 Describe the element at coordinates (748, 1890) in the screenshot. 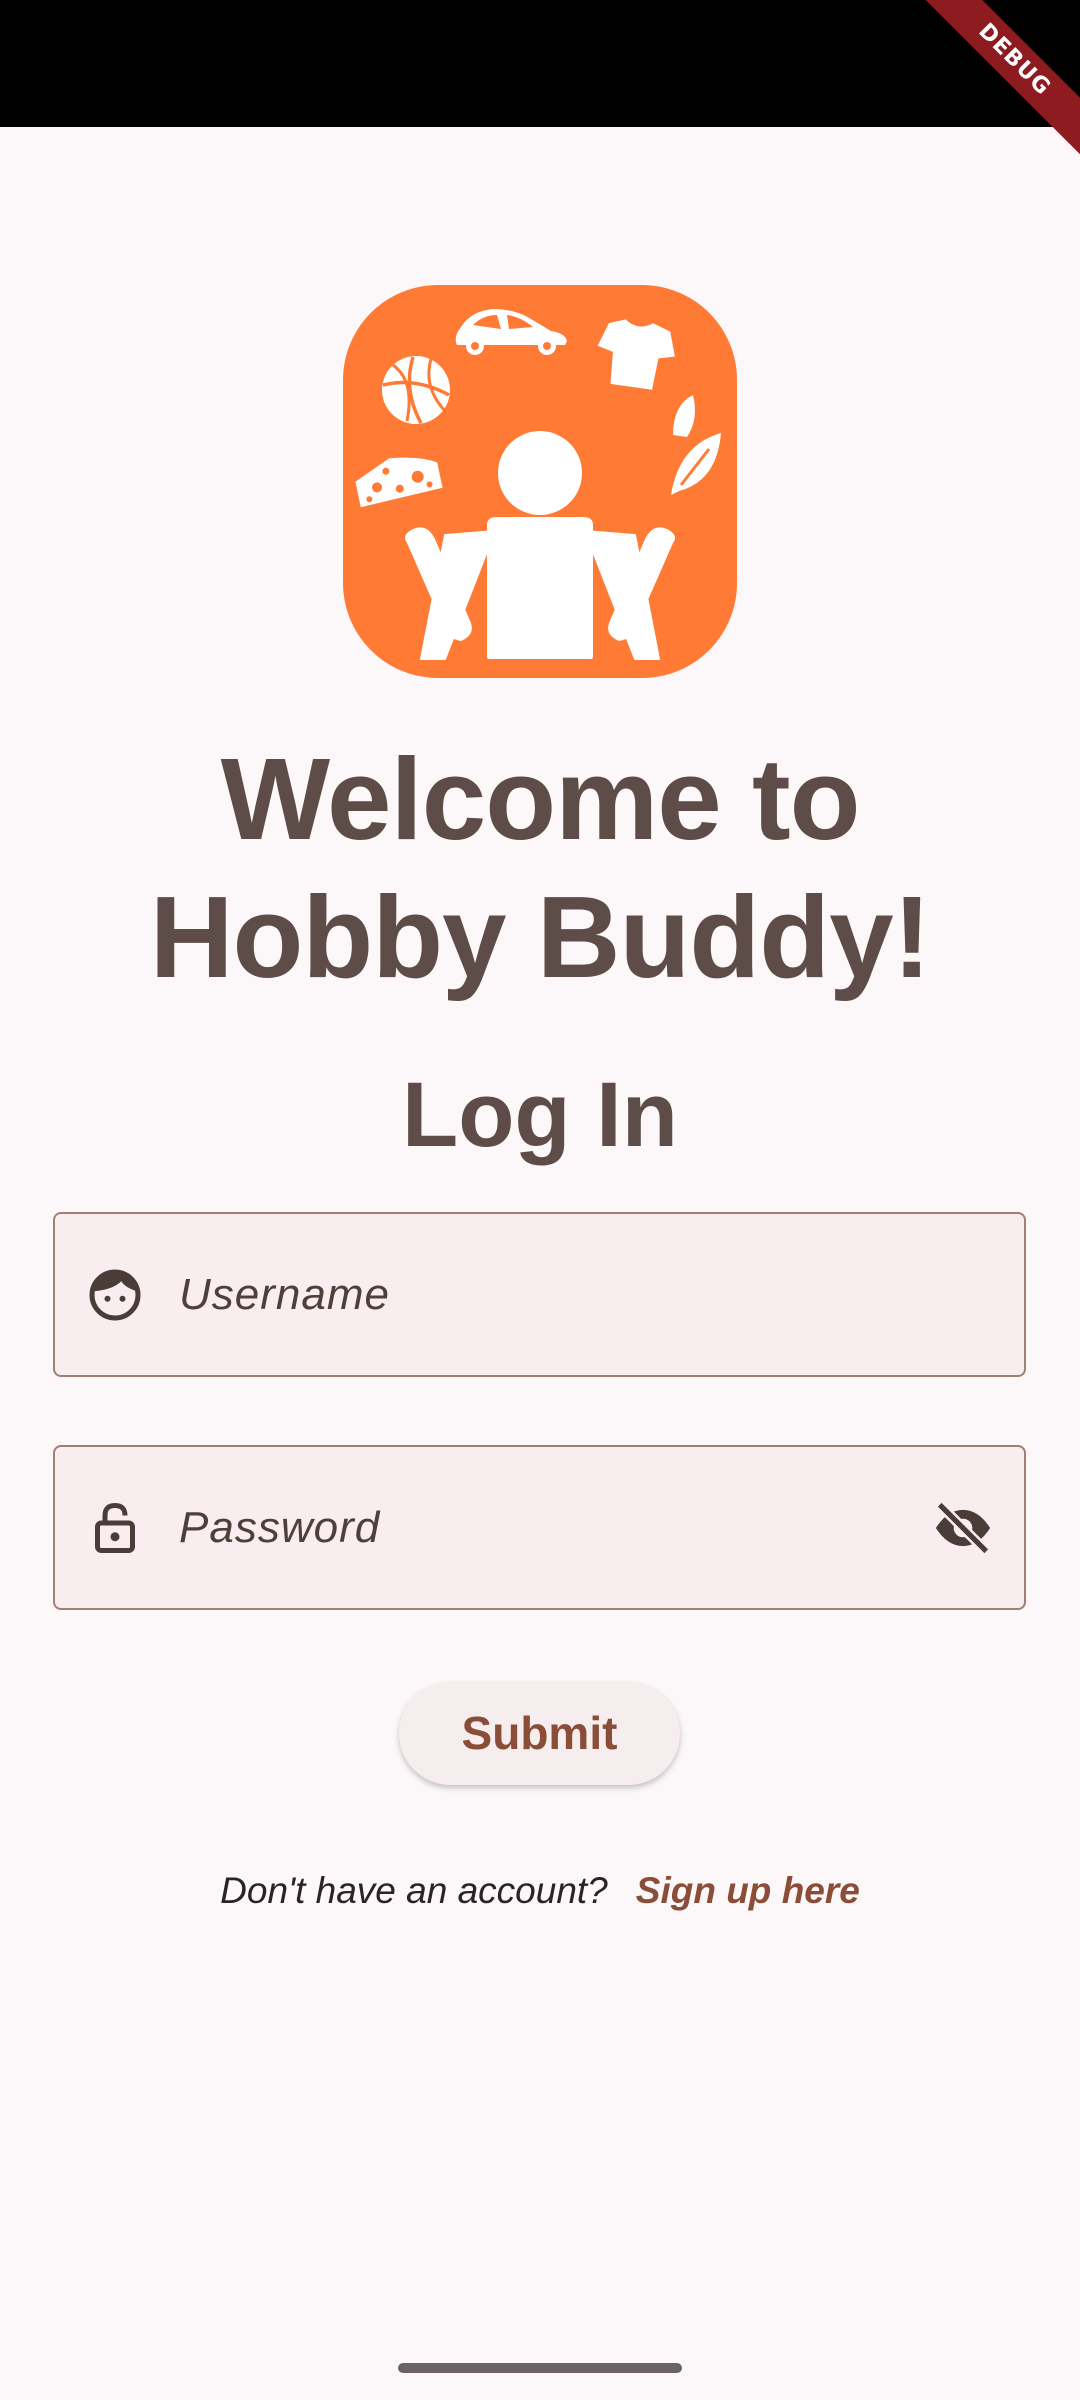

I see `signup-link: Sign up here` at that location.